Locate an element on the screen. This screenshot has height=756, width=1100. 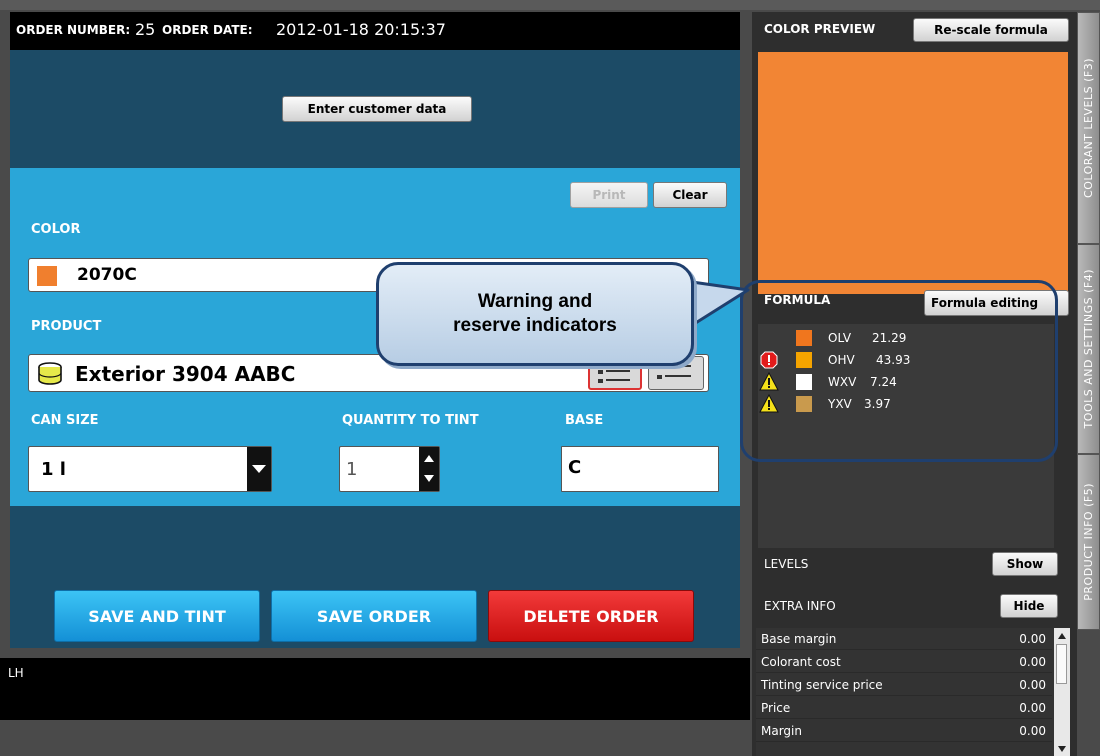
tab-product-info: PRODUCT INFO (F5) is located at coordinates (1088, 542).